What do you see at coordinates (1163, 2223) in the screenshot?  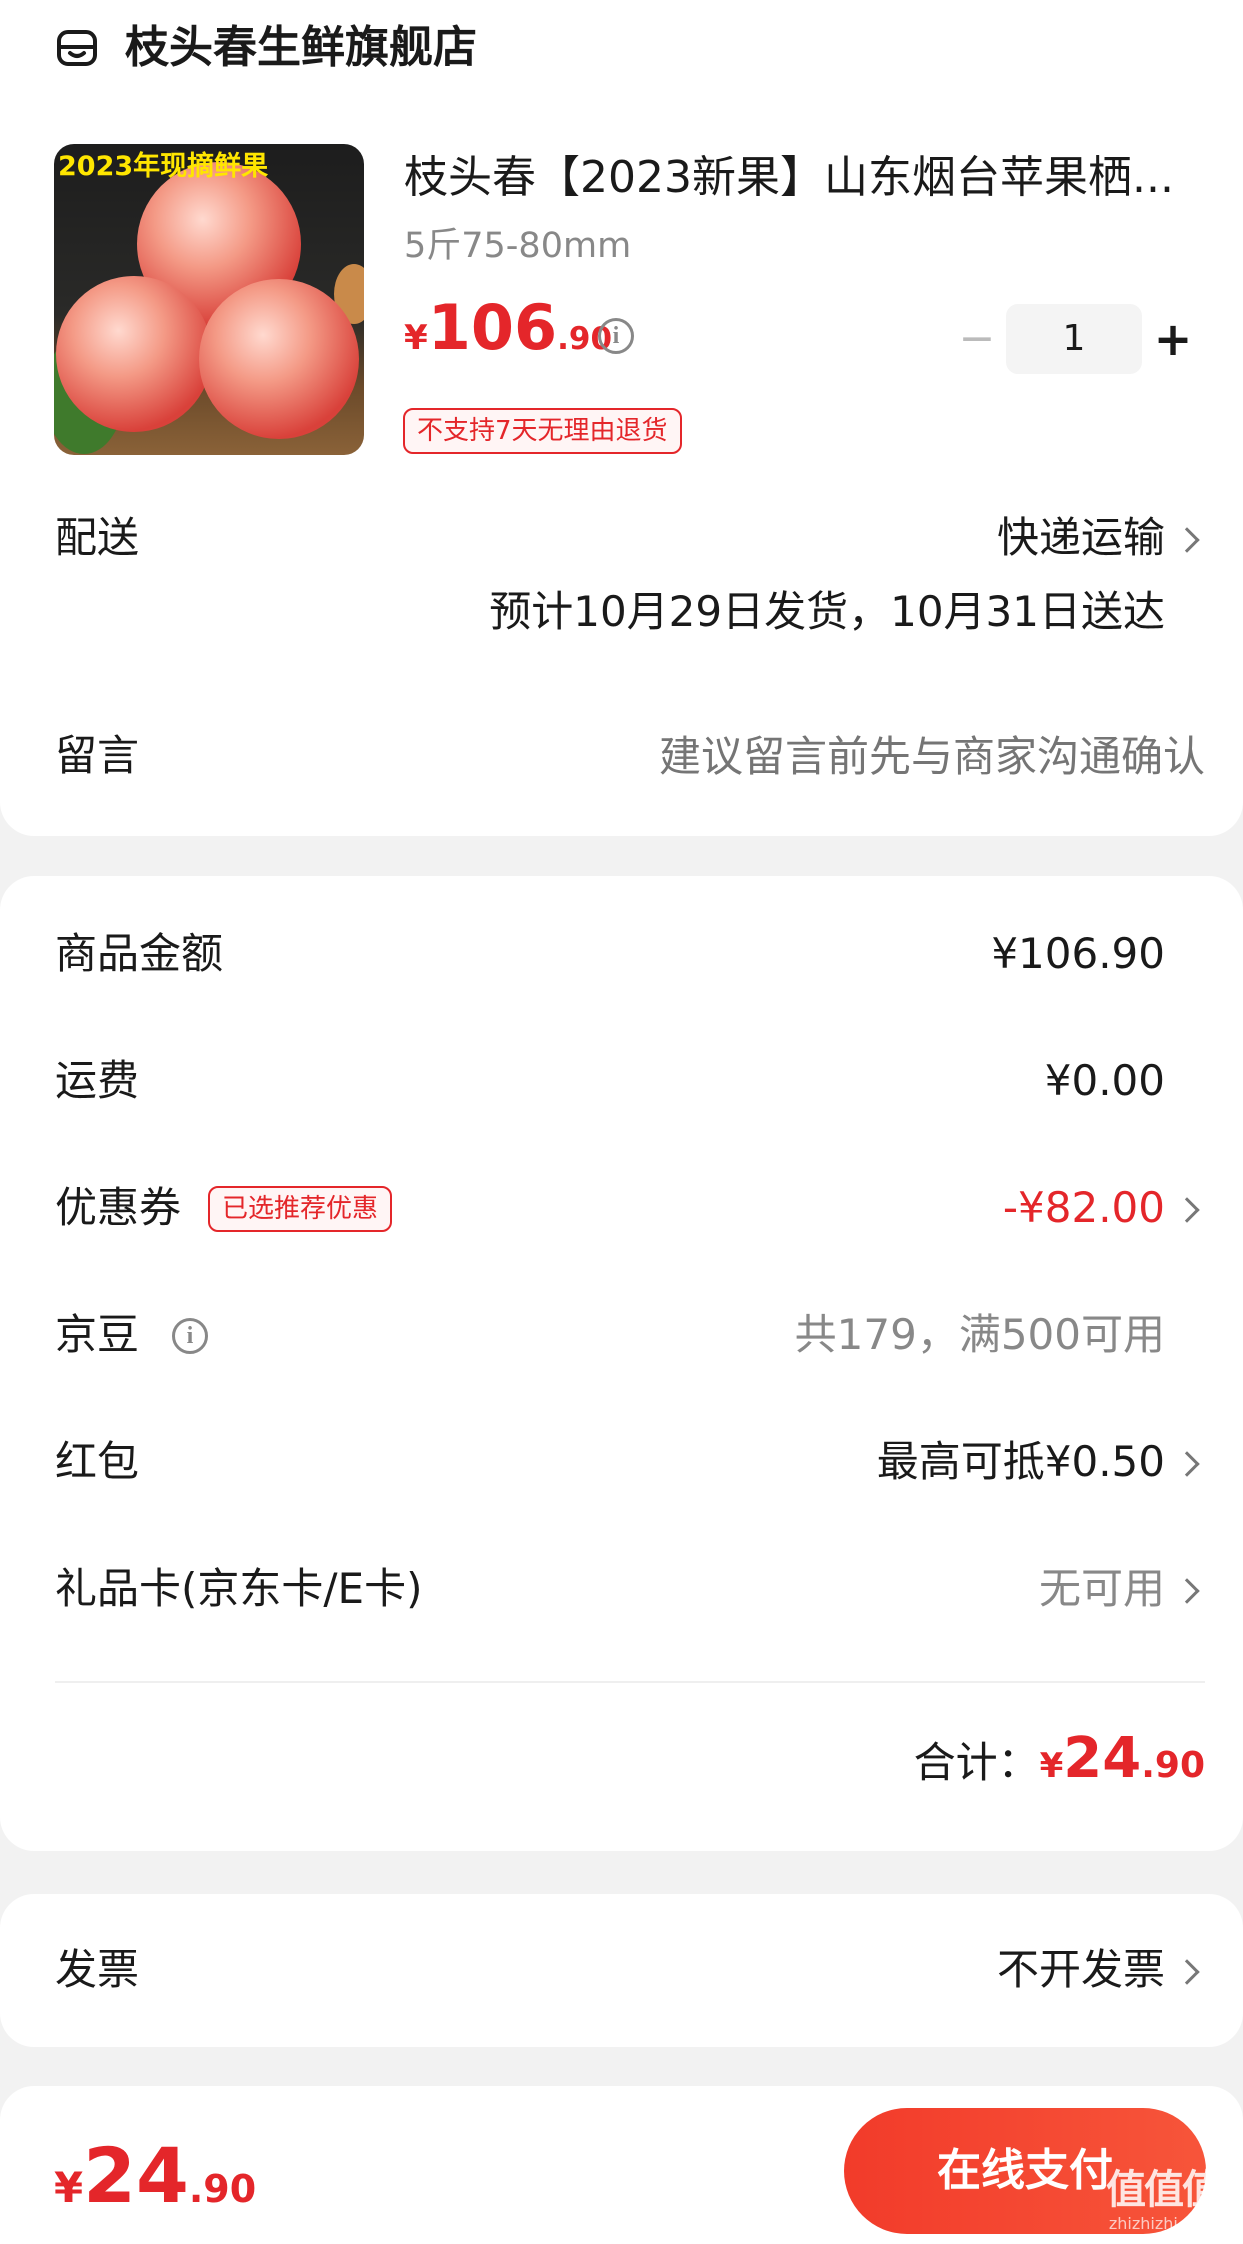 I see `watermark-site: zhizhizhi.com` at bounding box center [1163, 2223].